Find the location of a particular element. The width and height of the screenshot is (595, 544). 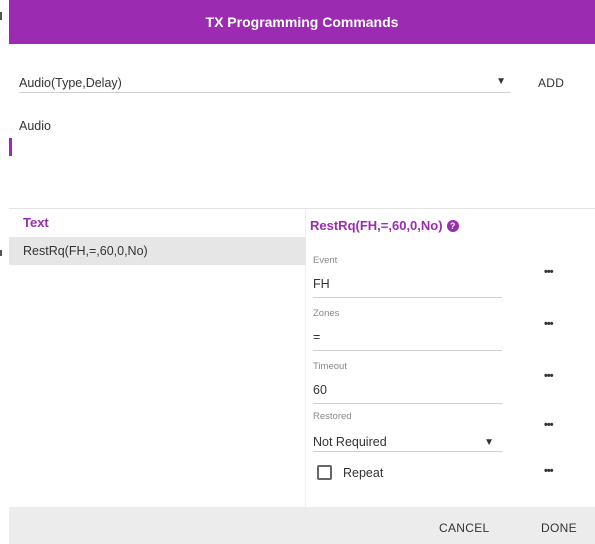

repeat-label: Repeat is located at coordinates (363, 472).